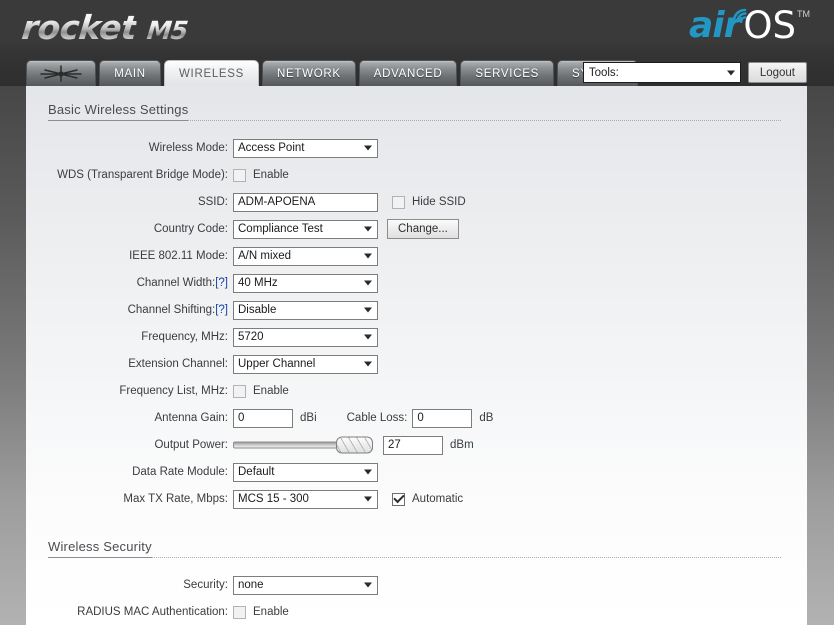 Image resolution: width=834 pixels, height=625 pixels. I want to click on ieee-mode-label: IEEE 802.11 Mode:, so click(178, 256).